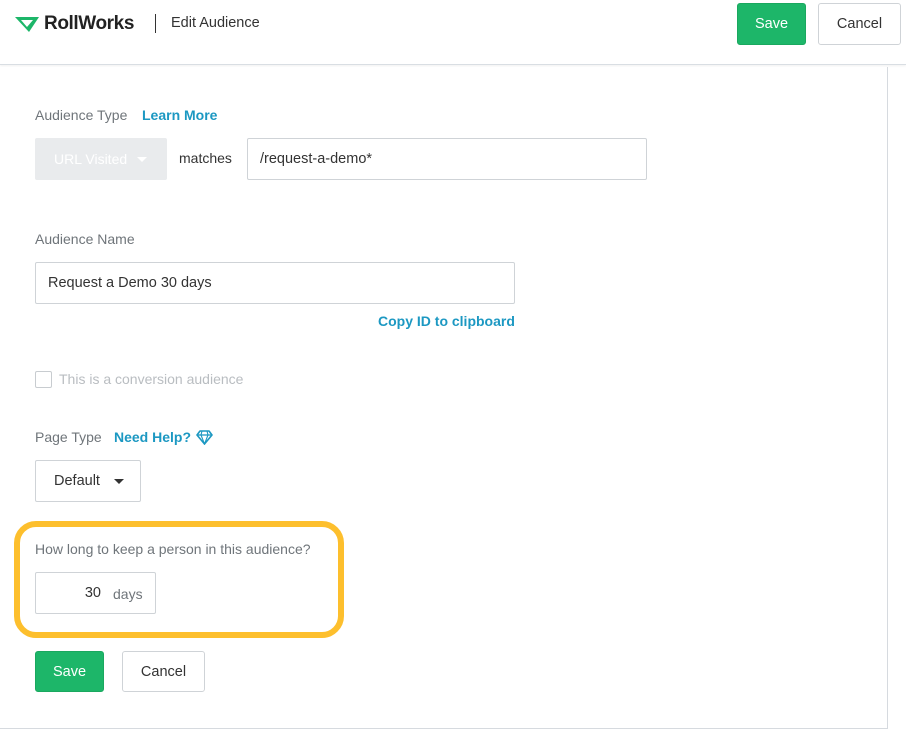  What do you see at coordinates (151, 379) in the screenshot?
I see `conversion-label: This is a conversion audience` at bounding box center [151, 379].